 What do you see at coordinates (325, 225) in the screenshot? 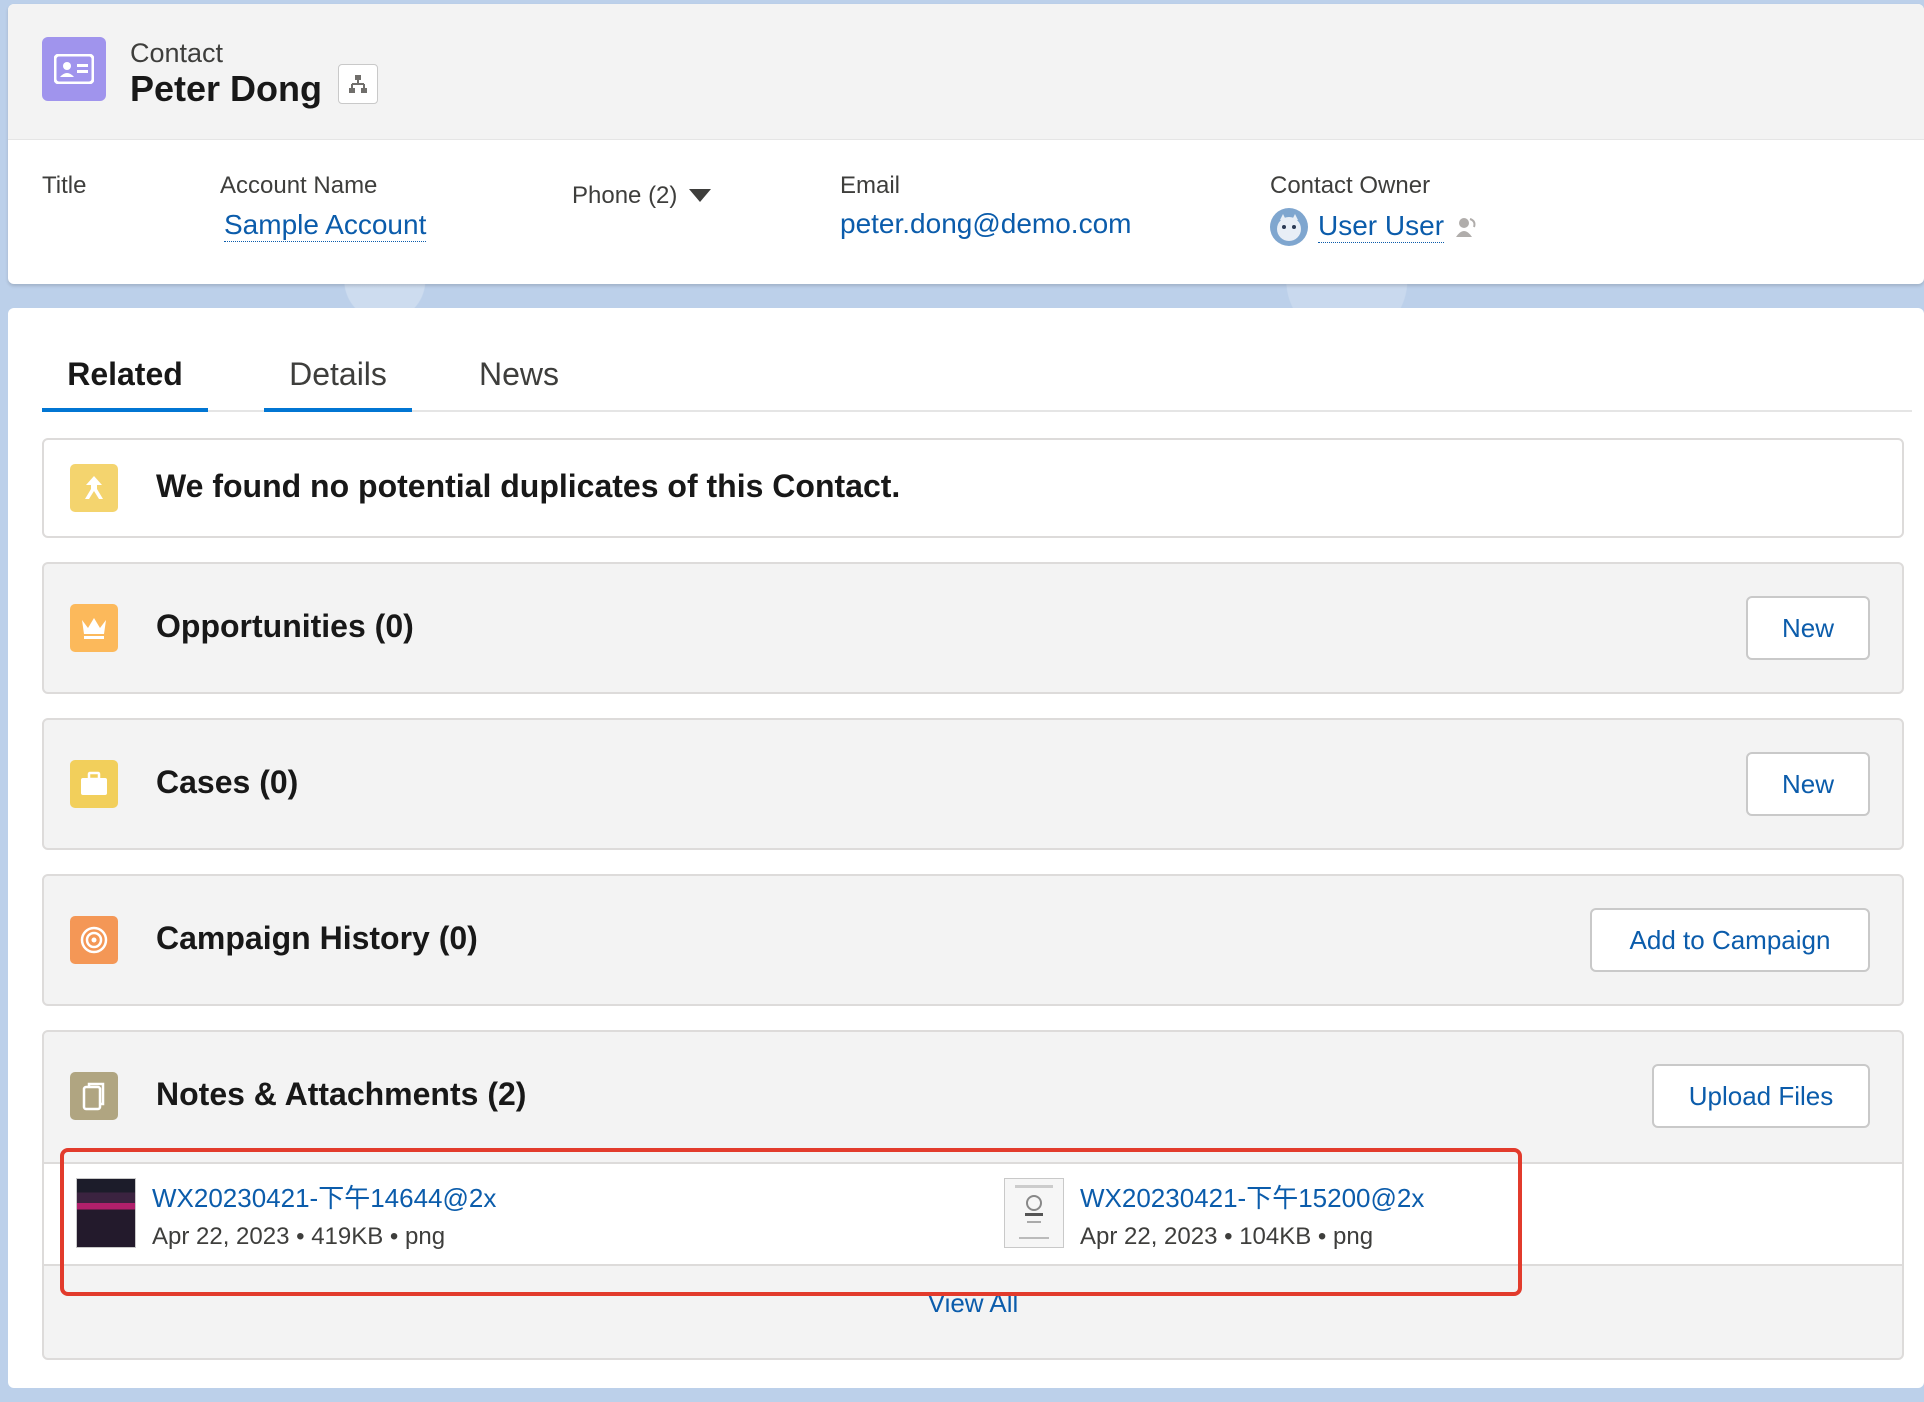
I see `account-link: Sample Account` at bounding box center [325, 225].